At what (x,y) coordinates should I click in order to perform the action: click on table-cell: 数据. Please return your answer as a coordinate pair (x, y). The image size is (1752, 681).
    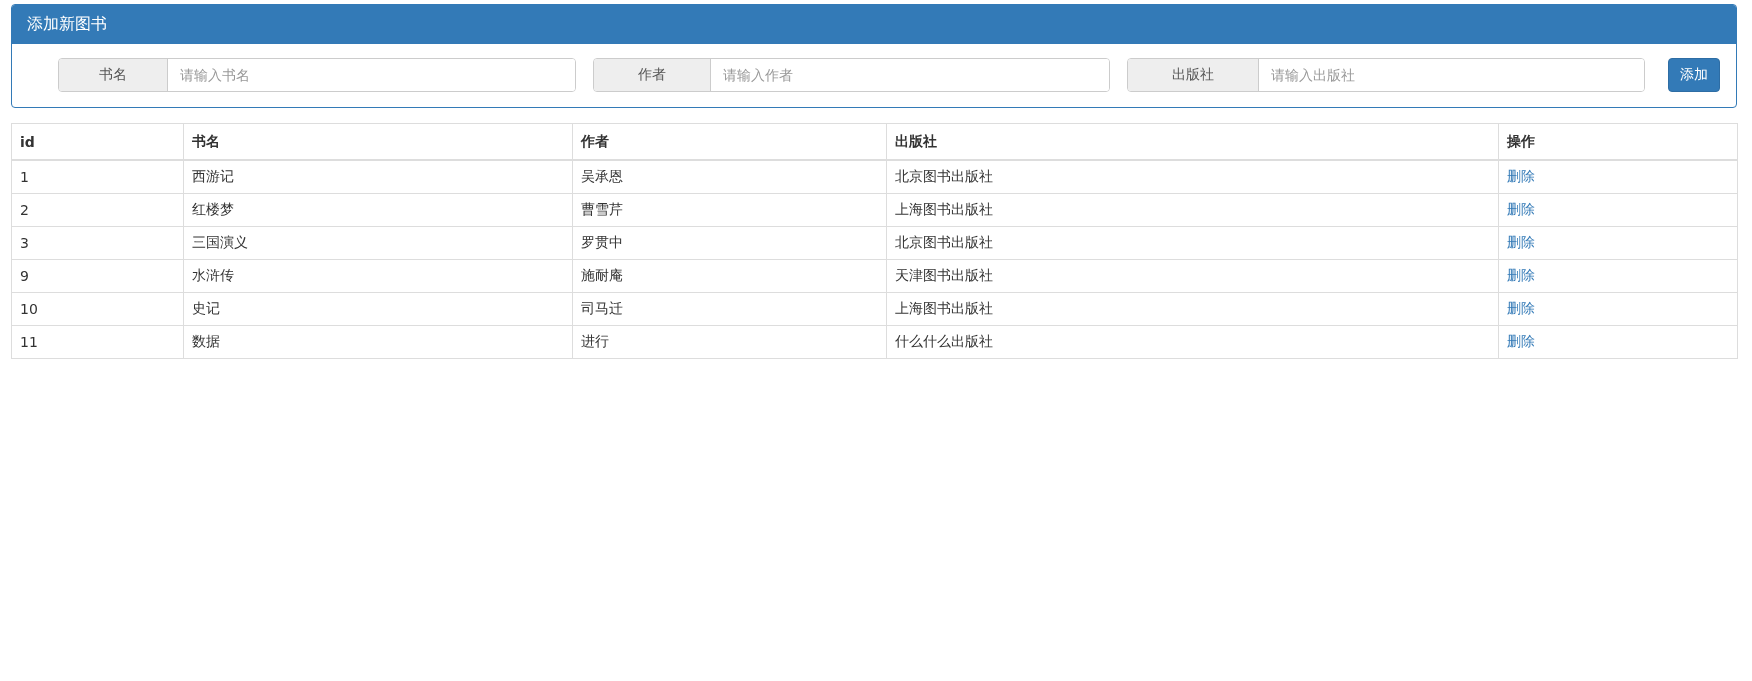
    Looking at the image, I should click on (378, 342).